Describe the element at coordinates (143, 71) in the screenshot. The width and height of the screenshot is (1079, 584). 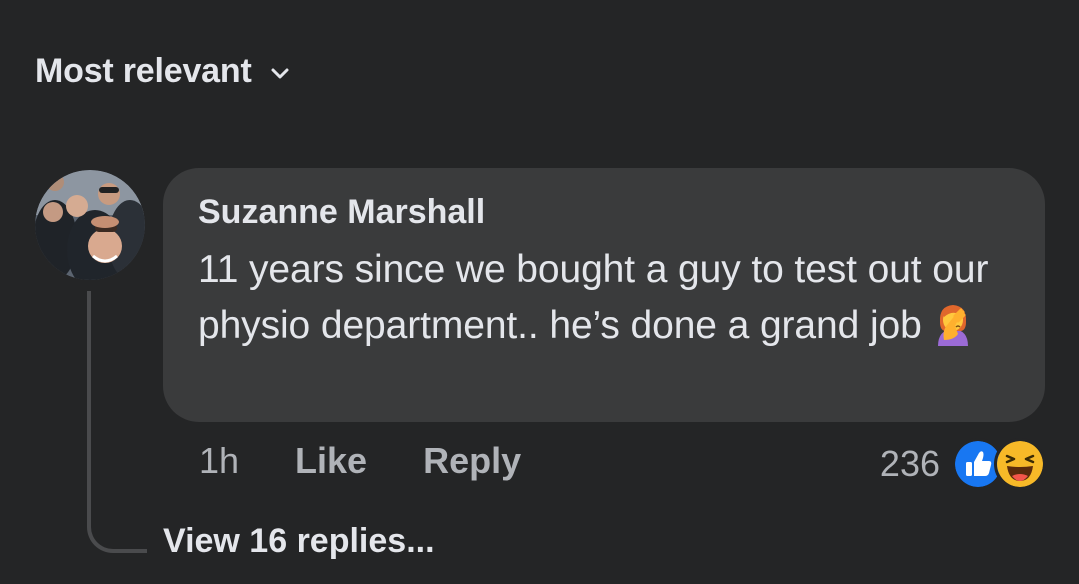
I see `sort-label: Most relevant` at that location.